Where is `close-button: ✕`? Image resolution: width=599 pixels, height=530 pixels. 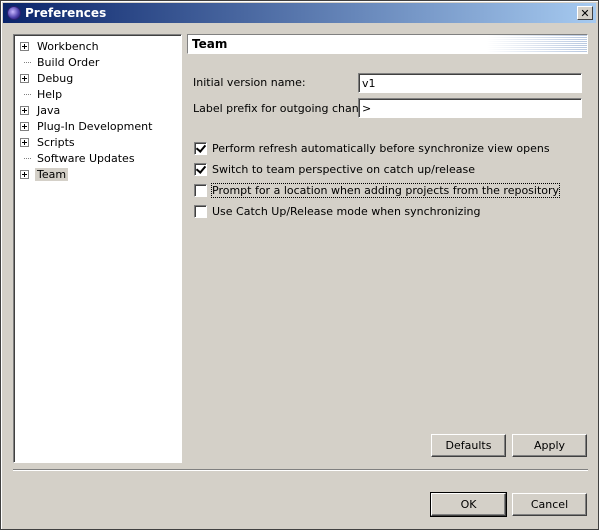 close-button: ✕ is located at coordinates (585, 13).